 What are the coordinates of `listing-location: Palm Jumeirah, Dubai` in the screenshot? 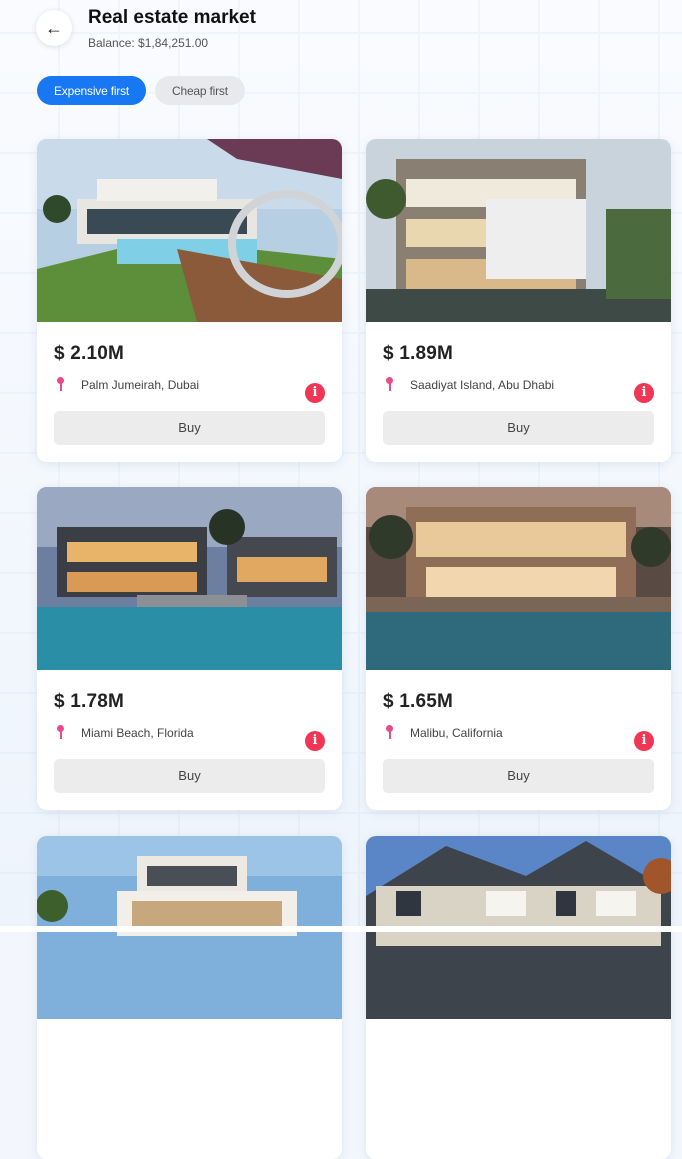 It's located at (126, 385).